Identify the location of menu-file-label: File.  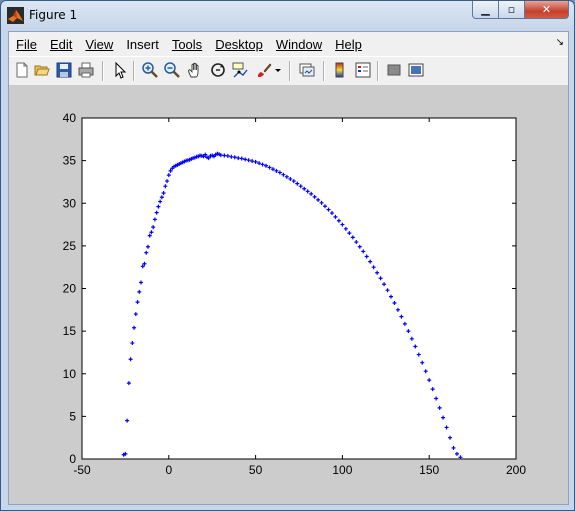
(26, 44).